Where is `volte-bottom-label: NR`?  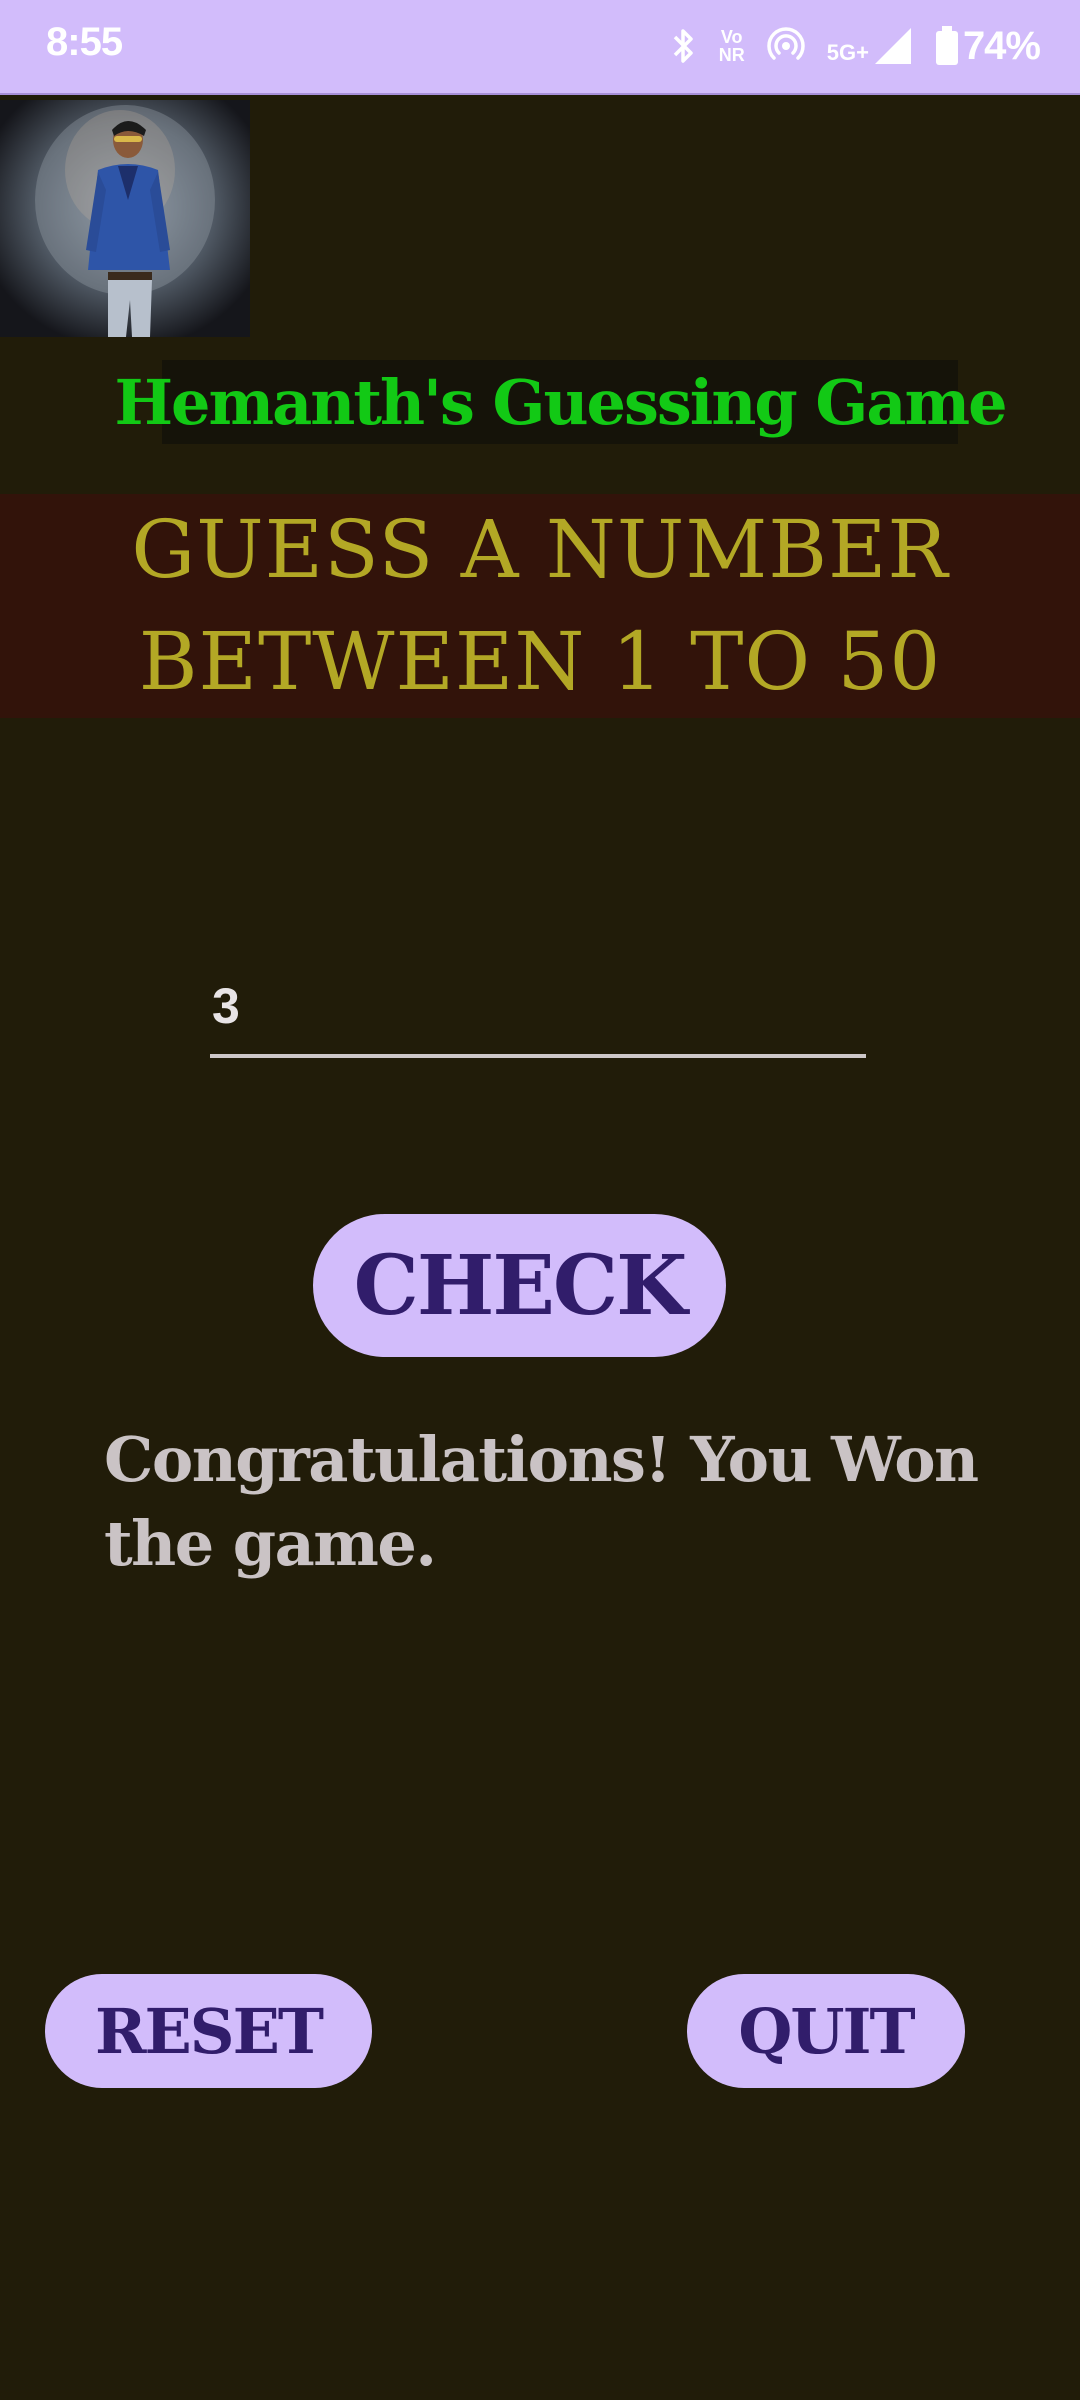 volte-bottom-label: NR is located at coordinates (731, 55).